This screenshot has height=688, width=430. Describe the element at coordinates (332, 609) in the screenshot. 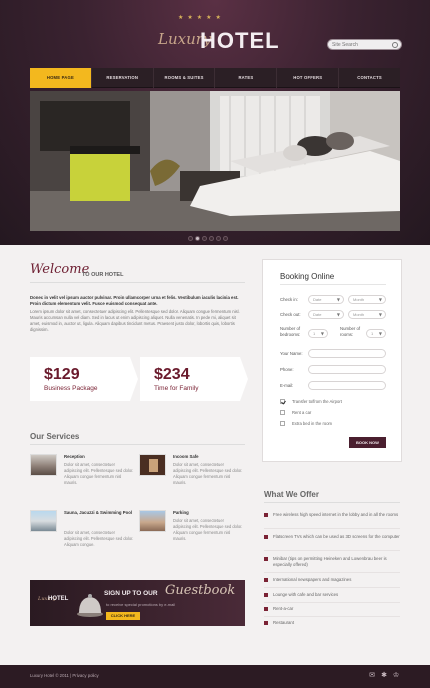

I see `offer-item: Rent-a-car` at that location.